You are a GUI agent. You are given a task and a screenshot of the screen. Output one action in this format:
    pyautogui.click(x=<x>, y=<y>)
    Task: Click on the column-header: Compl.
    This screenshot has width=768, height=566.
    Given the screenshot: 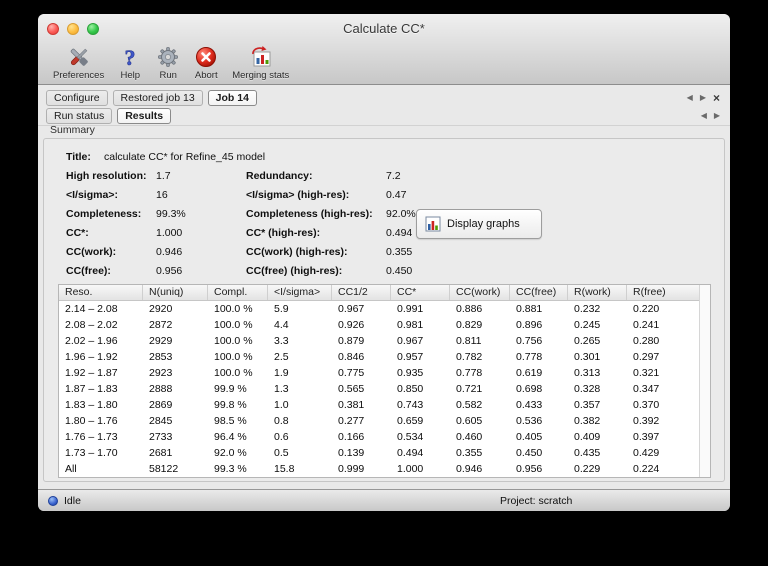 What is the action you would take?
    pyautogui.click(x=238, y=292)
    